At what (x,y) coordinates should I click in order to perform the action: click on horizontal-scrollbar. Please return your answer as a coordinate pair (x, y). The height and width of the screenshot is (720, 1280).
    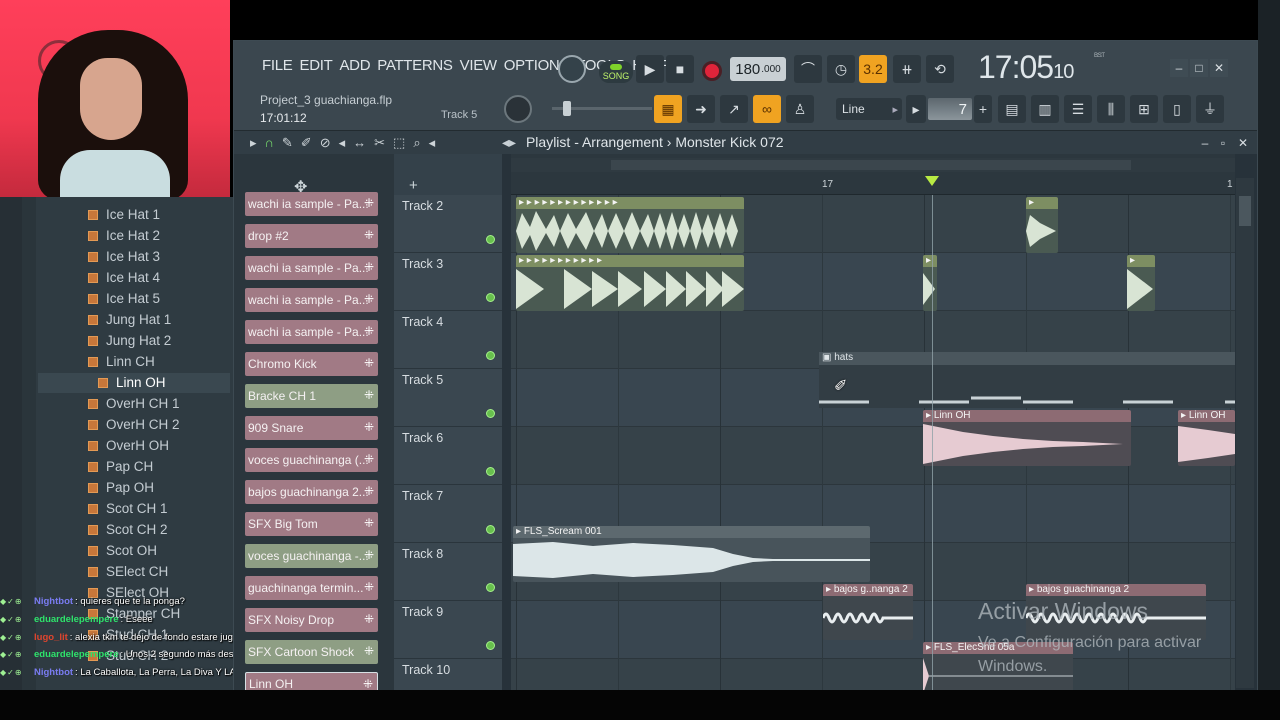
    Looking at the image, I should click on (873, 165).